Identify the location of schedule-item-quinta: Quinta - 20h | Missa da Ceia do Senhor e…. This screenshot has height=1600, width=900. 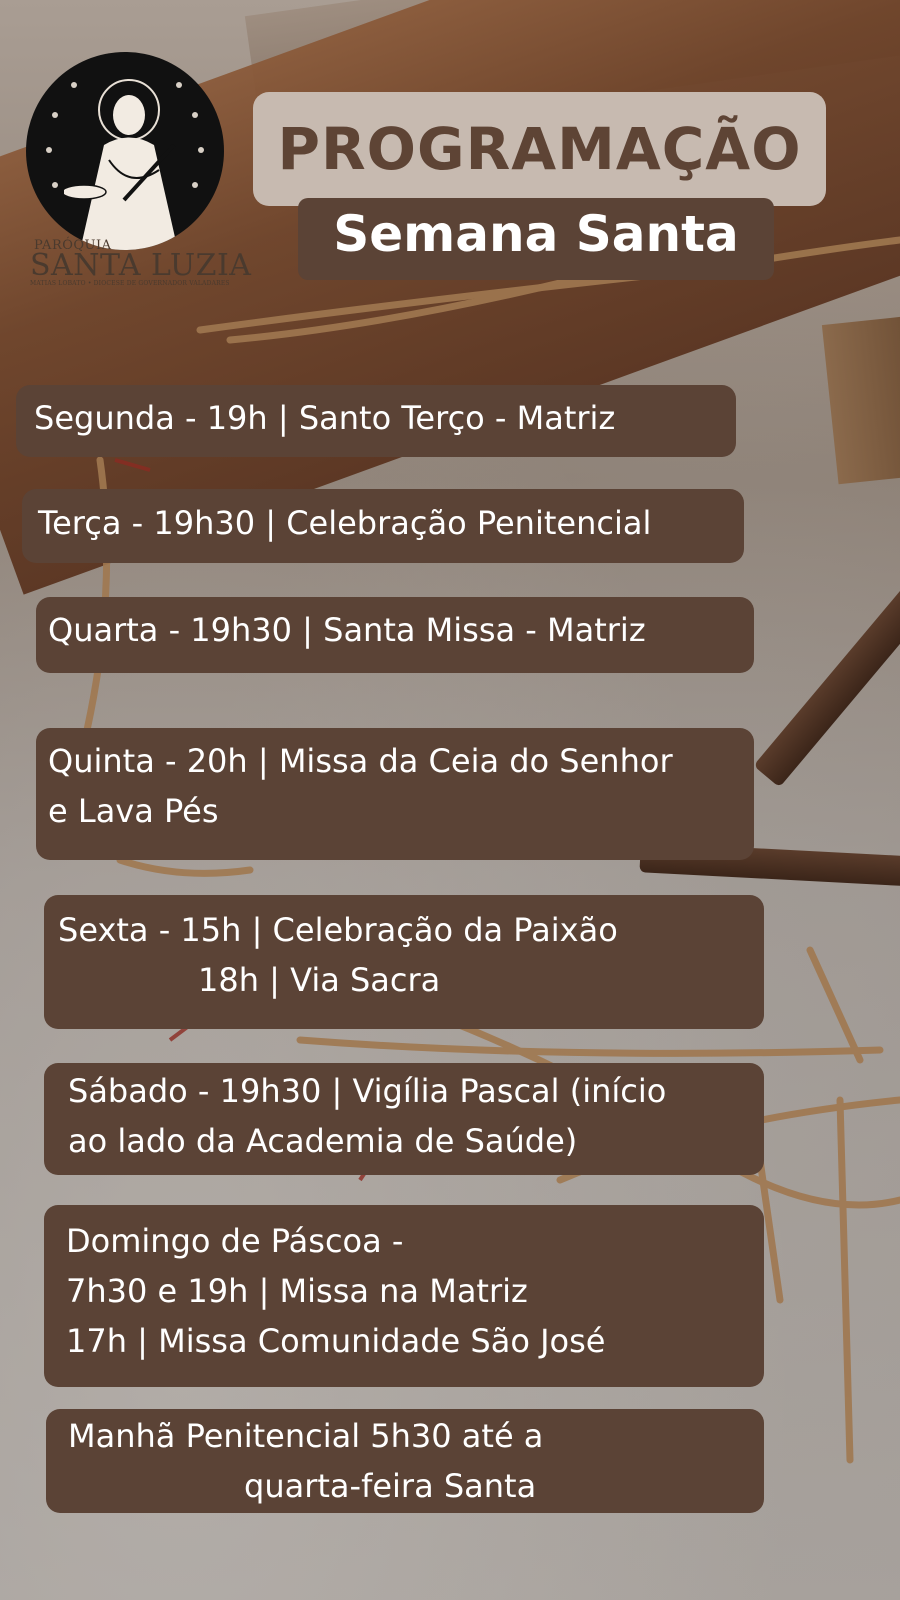
(395, 794).